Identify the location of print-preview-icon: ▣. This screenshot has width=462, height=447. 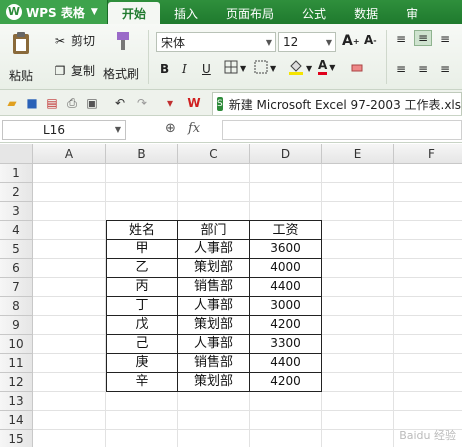
(92, 103).